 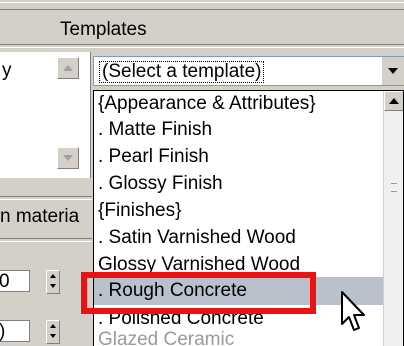 What do you see at coordinates (202, 46) in the screenshot?
I see `header-separator` at bounding box center [202, 46].